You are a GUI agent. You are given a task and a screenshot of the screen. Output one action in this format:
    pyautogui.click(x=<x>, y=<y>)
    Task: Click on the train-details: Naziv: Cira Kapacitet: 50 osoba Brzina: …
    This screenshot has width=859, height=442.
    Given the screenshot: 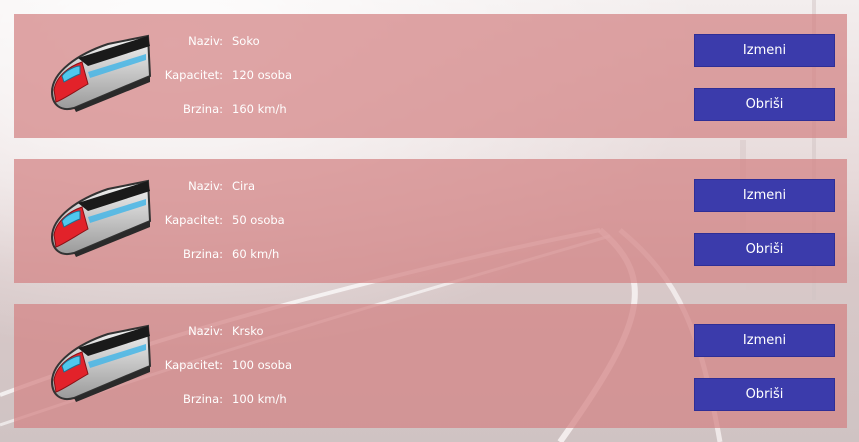 What is the action you would take?
    pyautogui.click(x=264, y=230)
    